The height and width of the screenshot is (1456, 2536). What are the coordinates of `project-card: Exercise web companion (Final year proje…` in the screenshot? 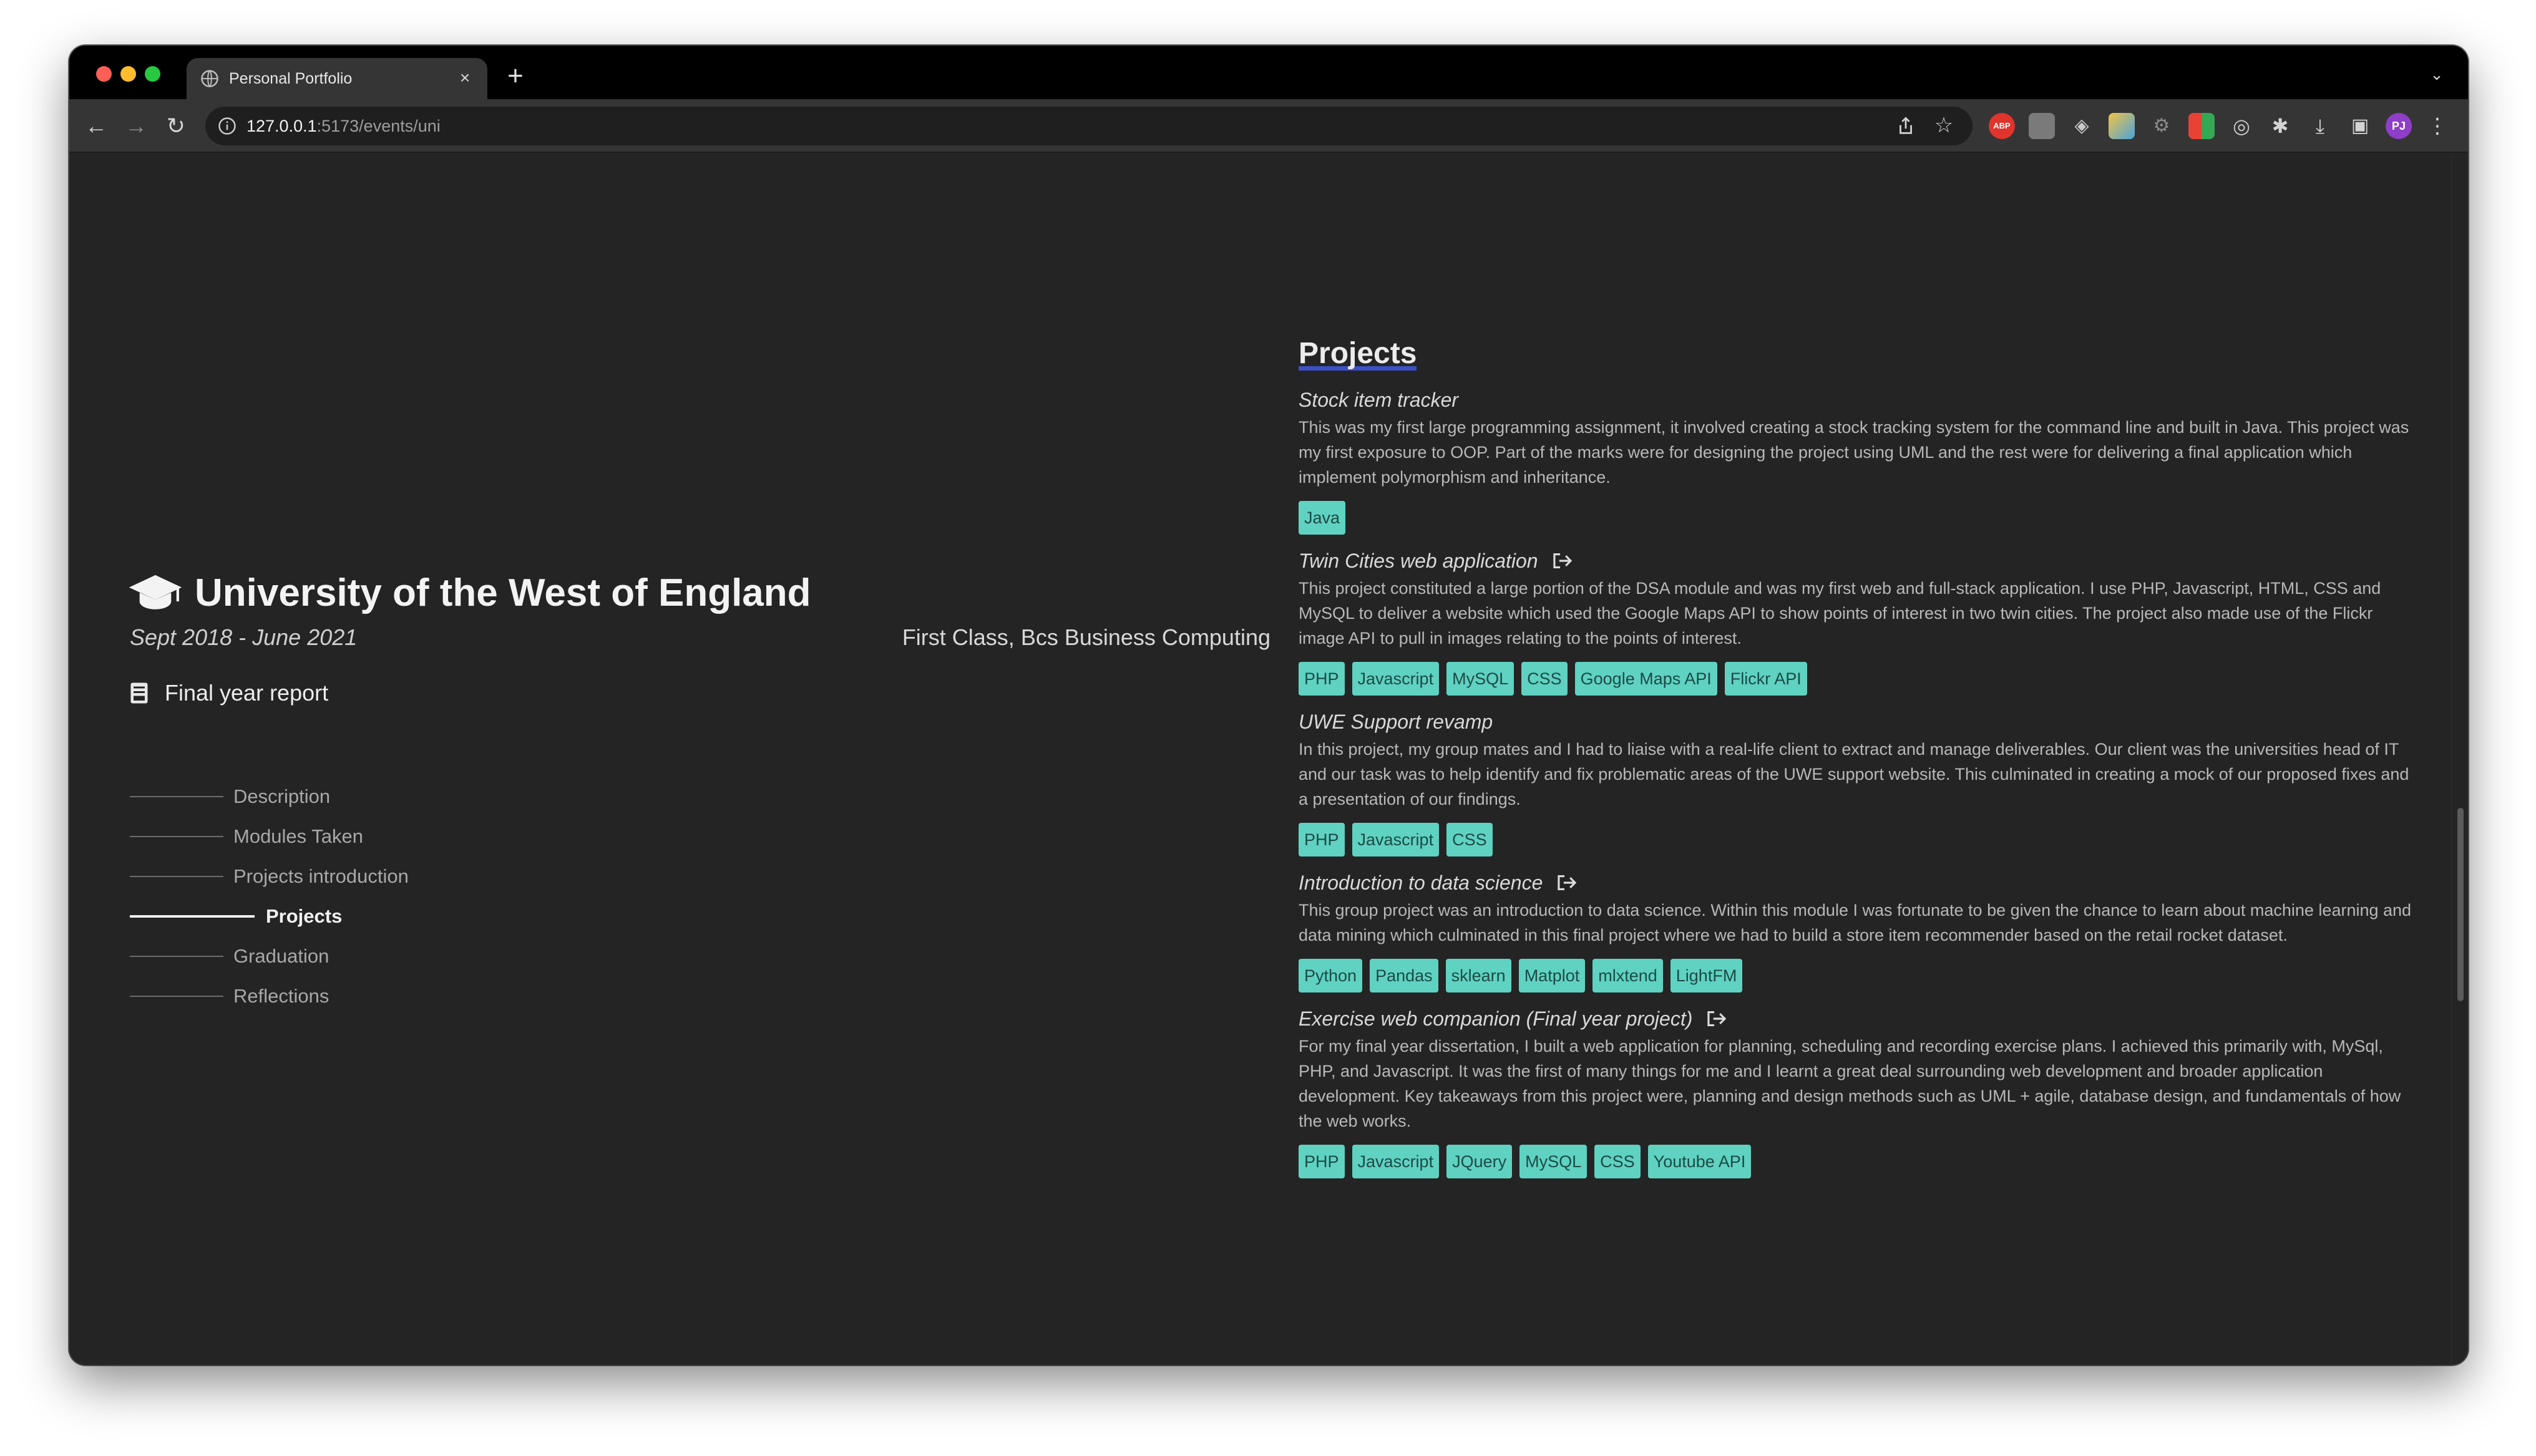 It's located at (1858, 1091).